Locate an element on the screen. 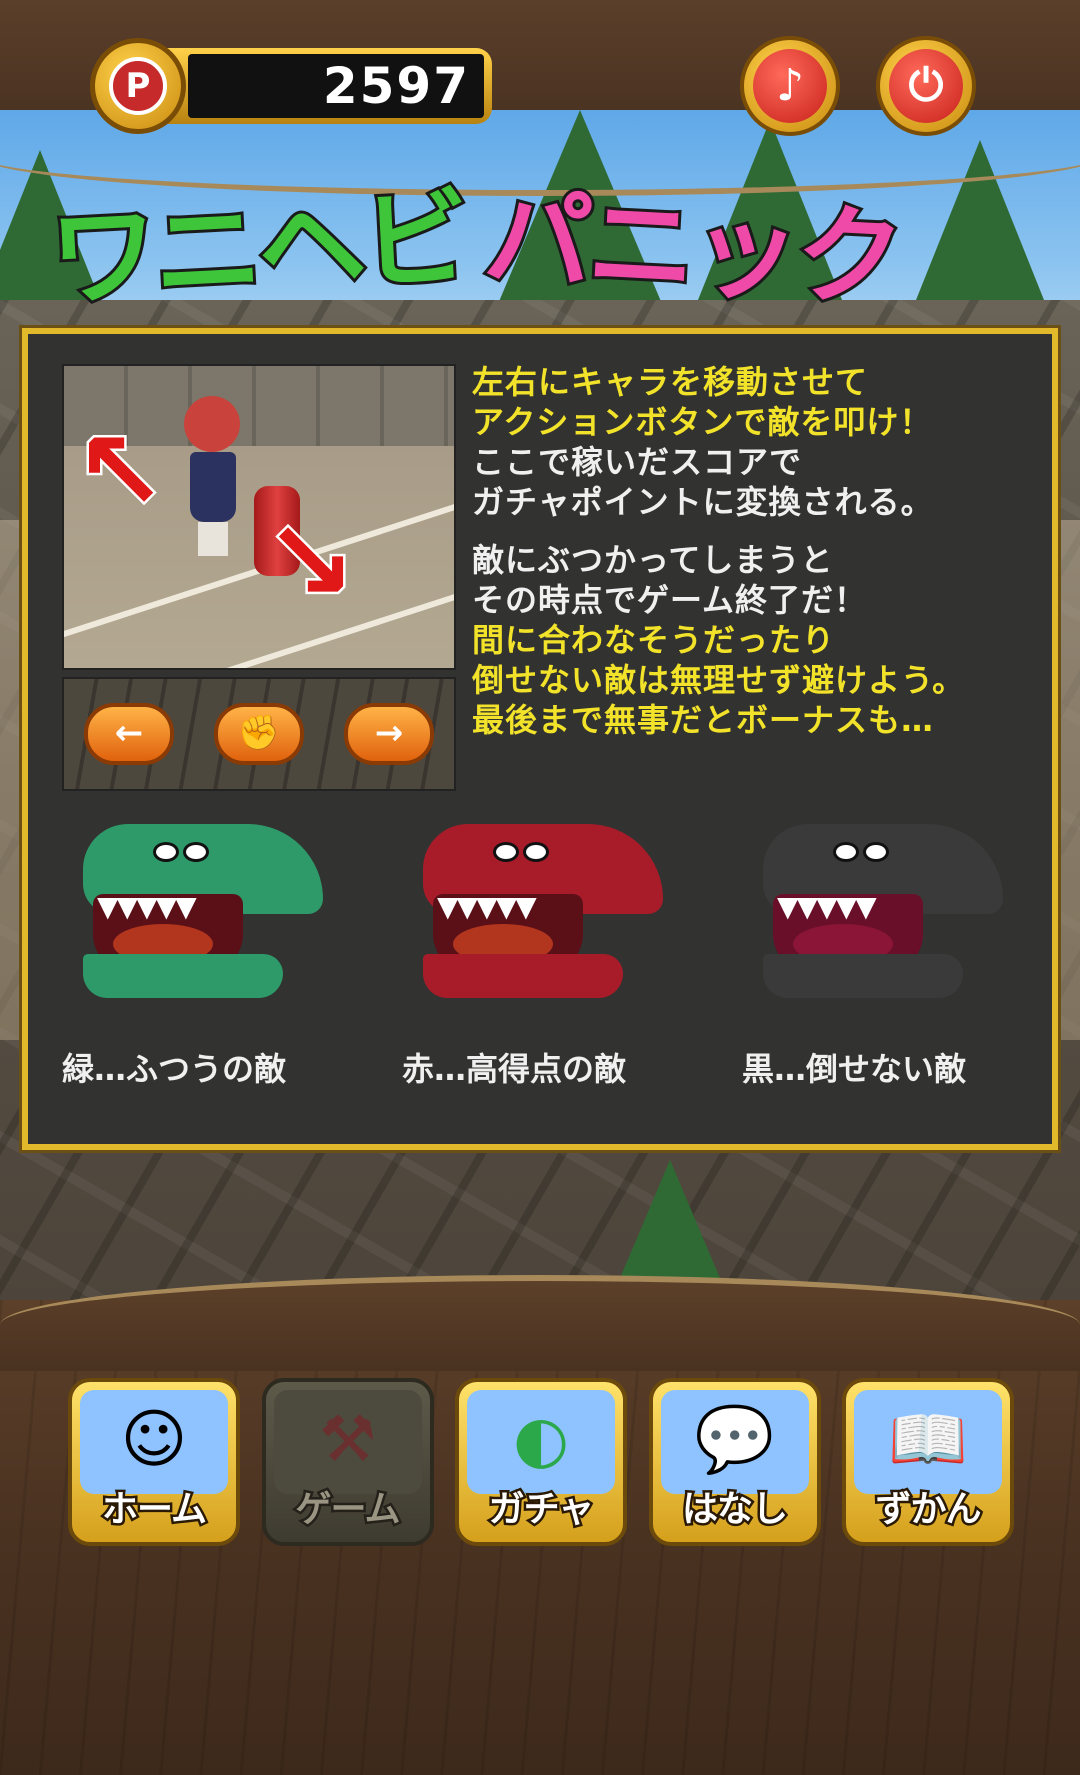  instruction-line: 左右にキャラを移動させて is located at coordinates (670, 382).